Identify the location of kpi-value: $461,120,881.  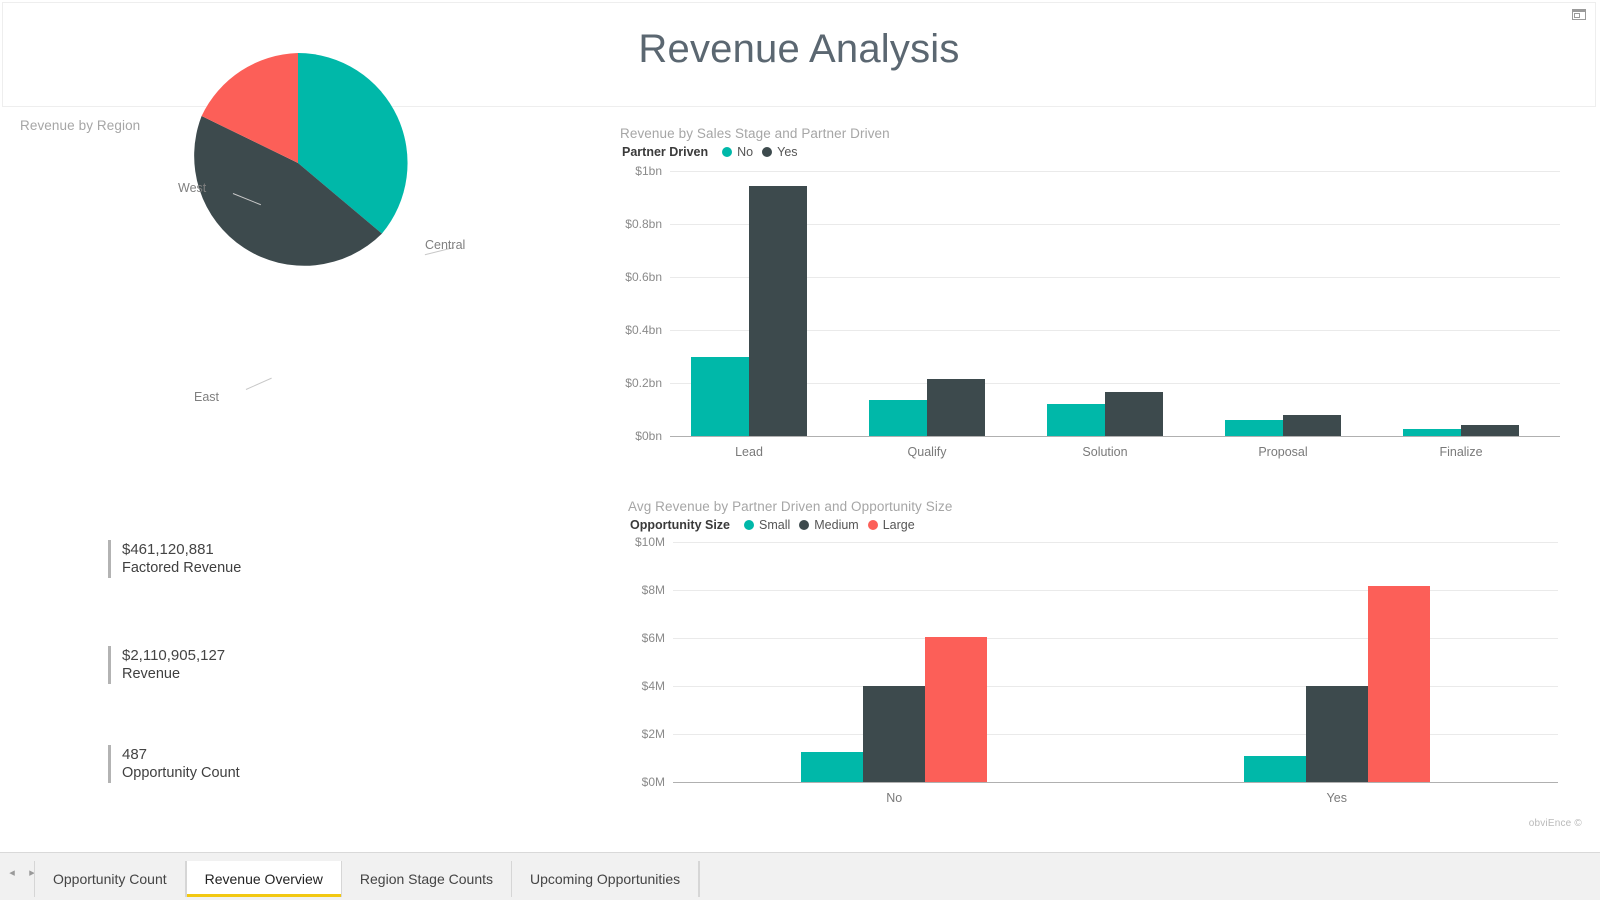
(168, 549).